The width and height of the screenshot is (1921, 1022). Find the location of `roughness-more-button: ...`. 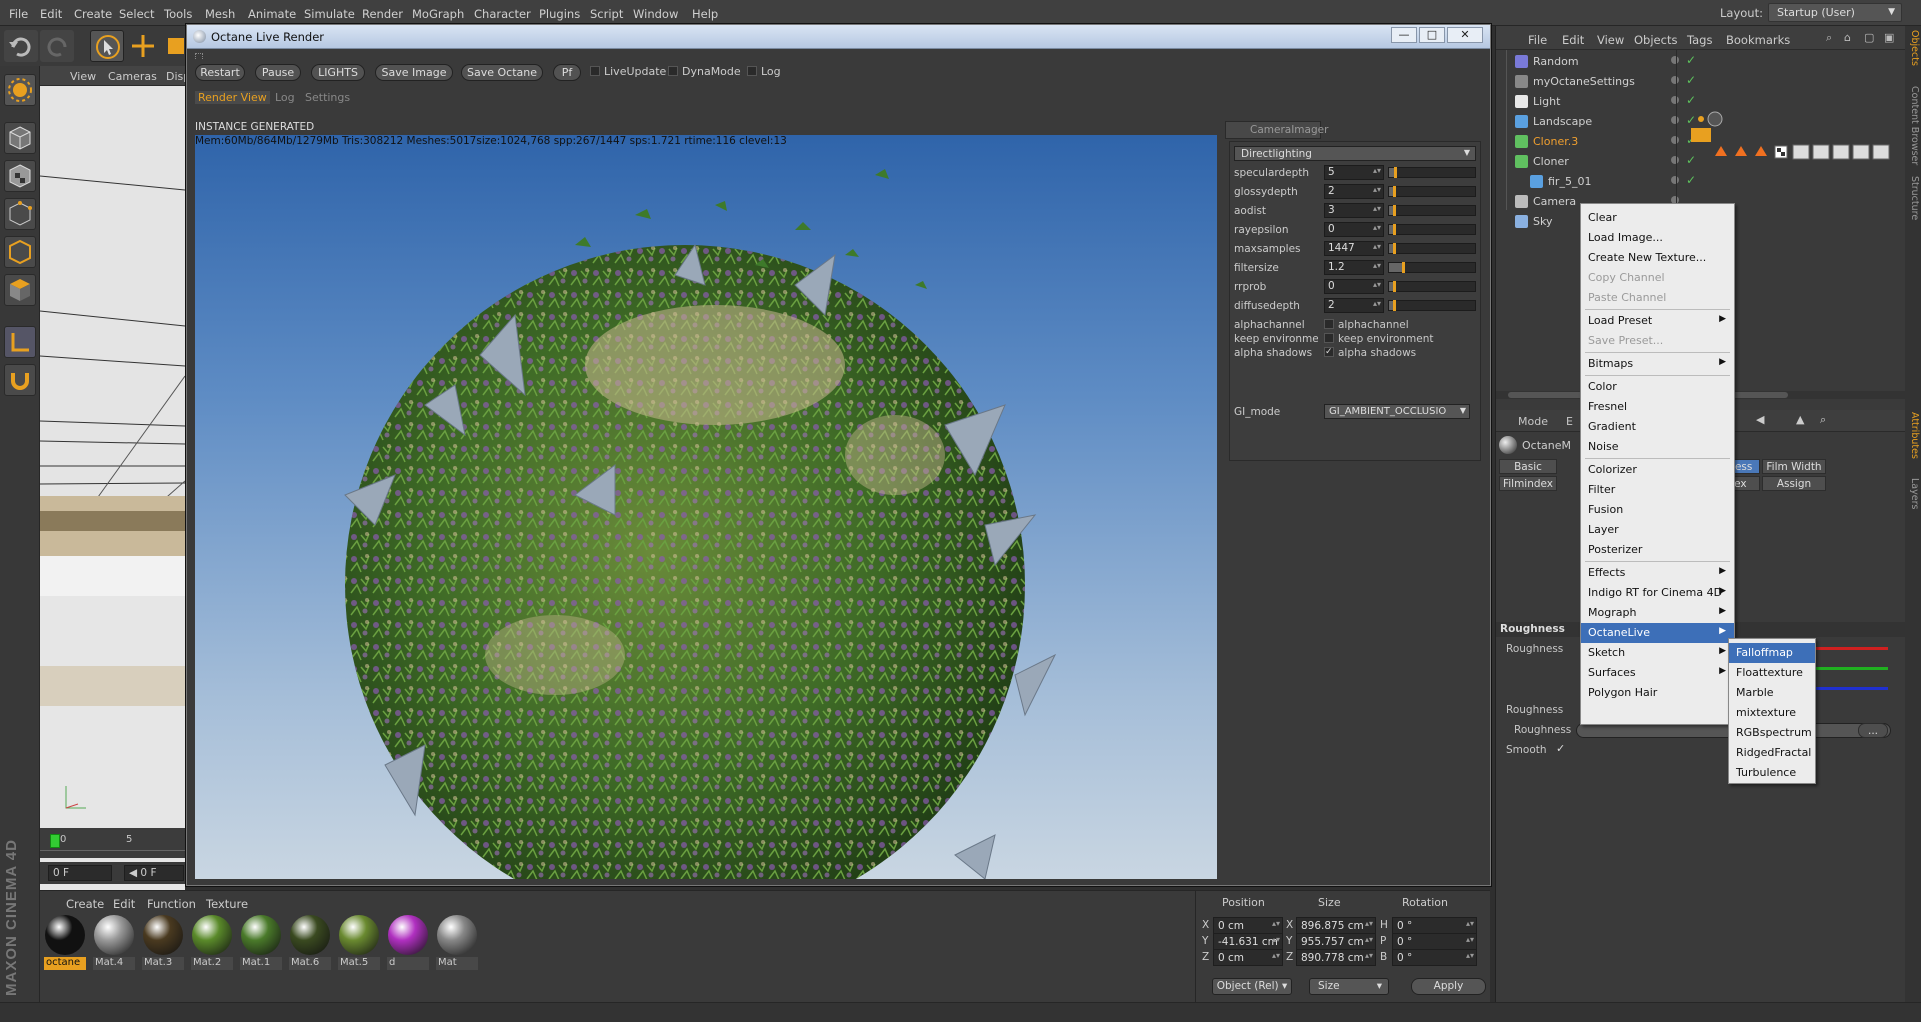

roughness-more-button: ... is located at coordinates (1873, 730).